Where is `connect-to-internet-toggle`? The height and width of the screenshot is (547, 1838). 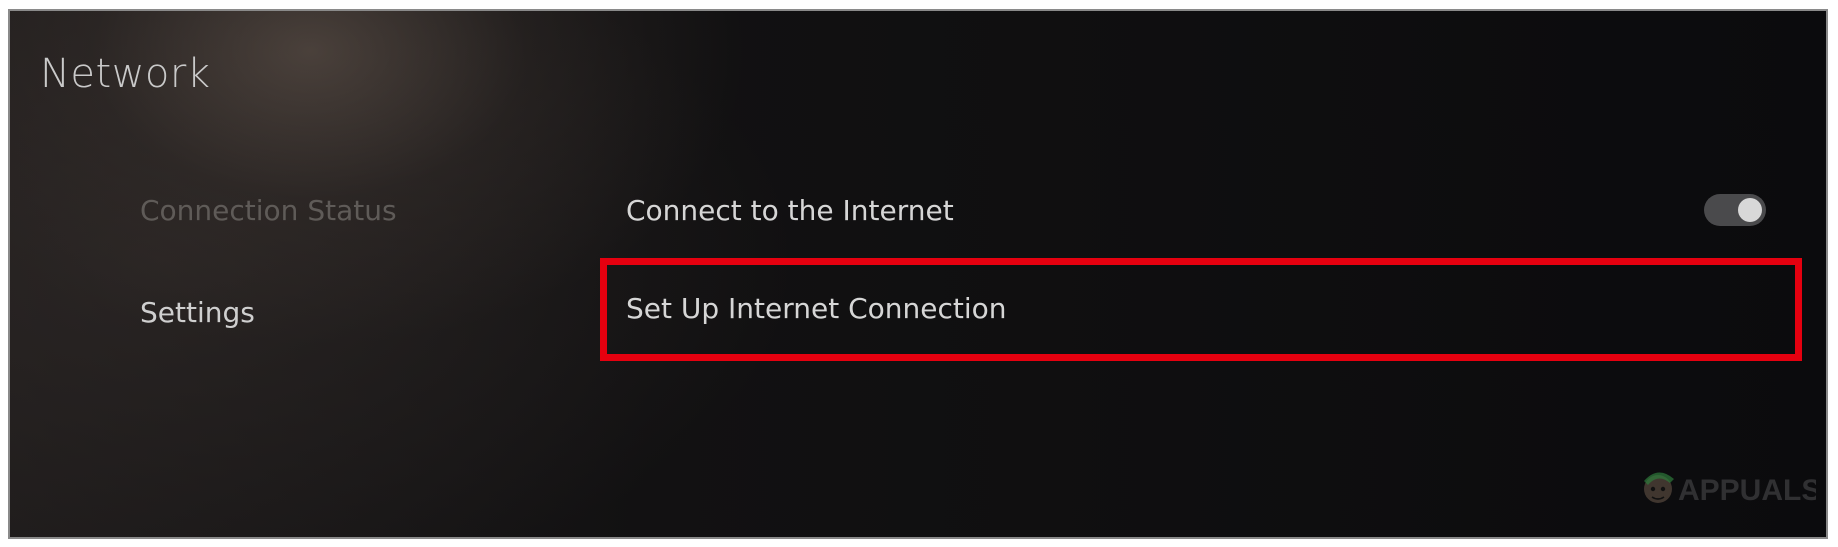
connect-to-internet-toggle is located at coordinates (1735, 210).